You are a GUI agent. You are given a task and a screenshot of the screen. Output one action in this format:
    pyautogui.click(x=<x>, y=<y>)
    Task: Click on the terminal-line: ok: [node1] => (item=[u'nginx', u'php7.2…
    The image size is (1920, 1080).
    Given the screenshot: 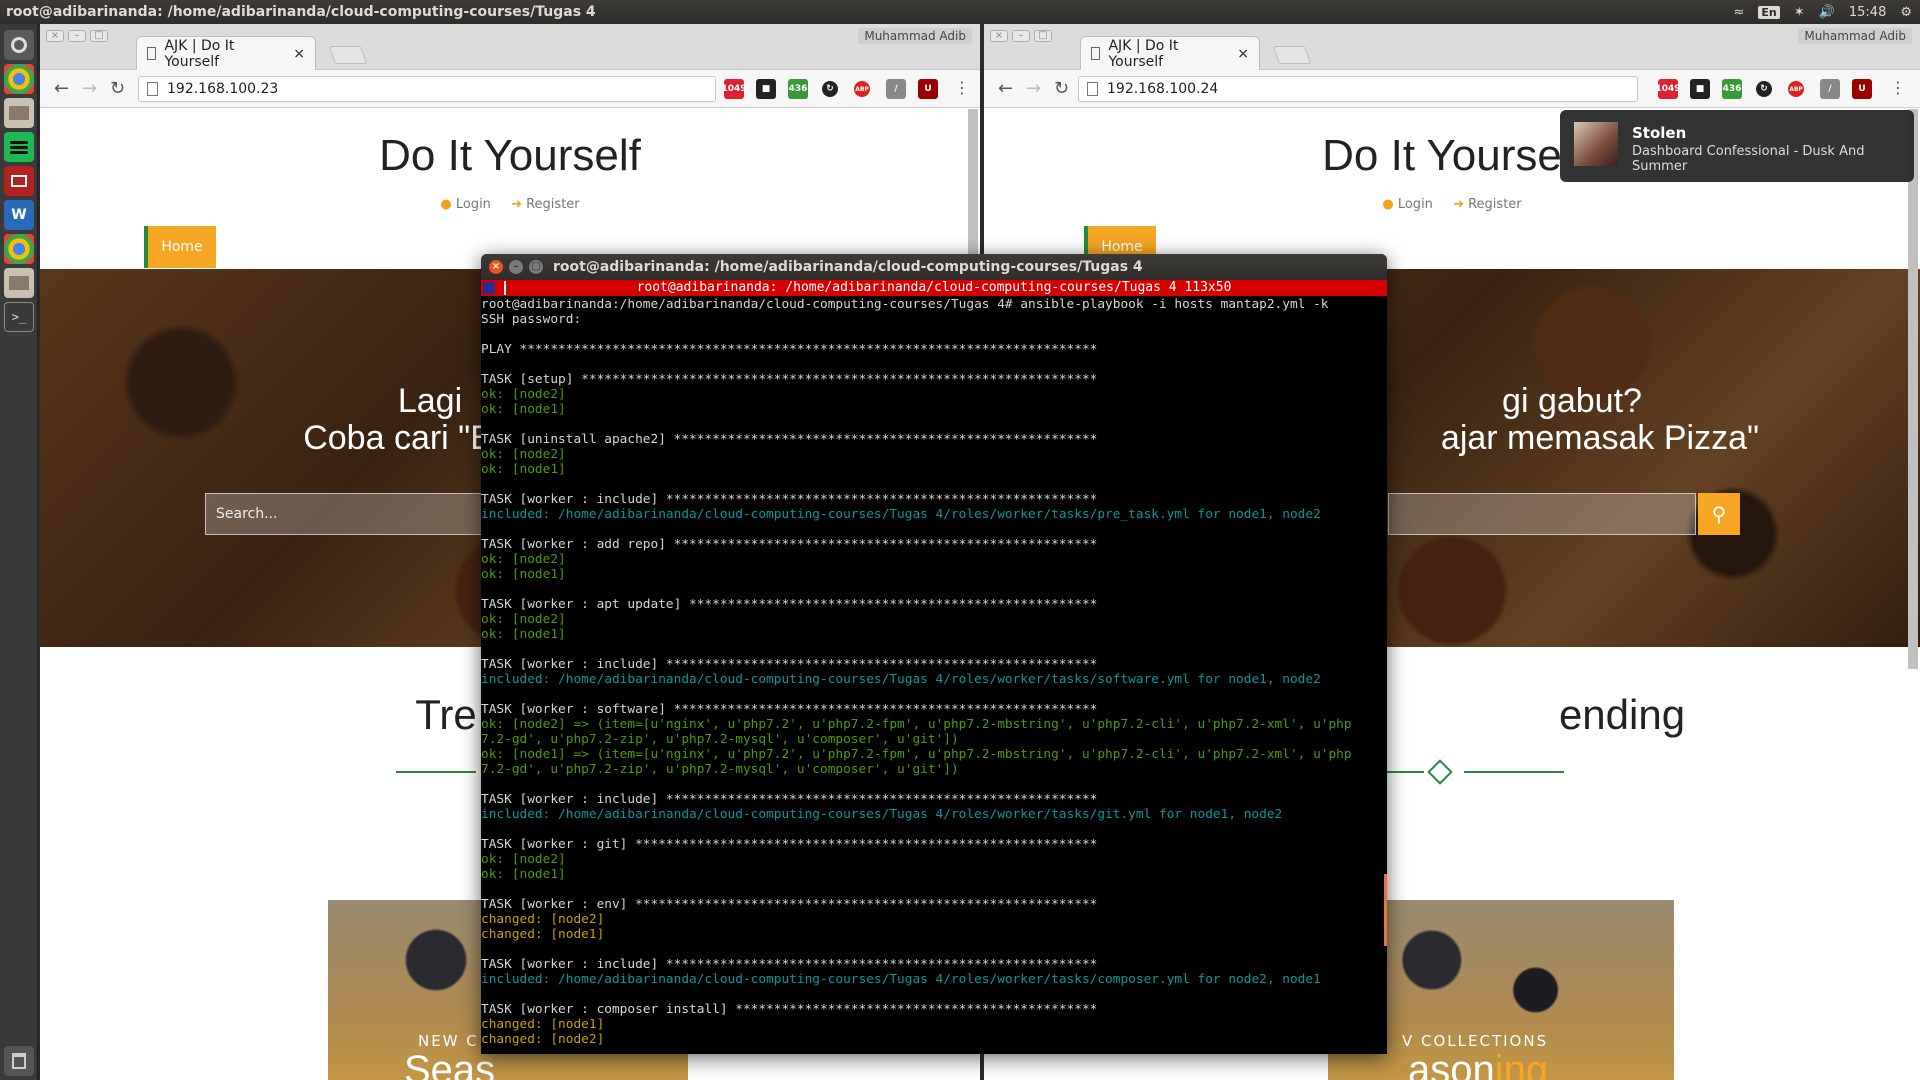 What is the action you would take?
    pyautogui.click(x=916, y=754)
    